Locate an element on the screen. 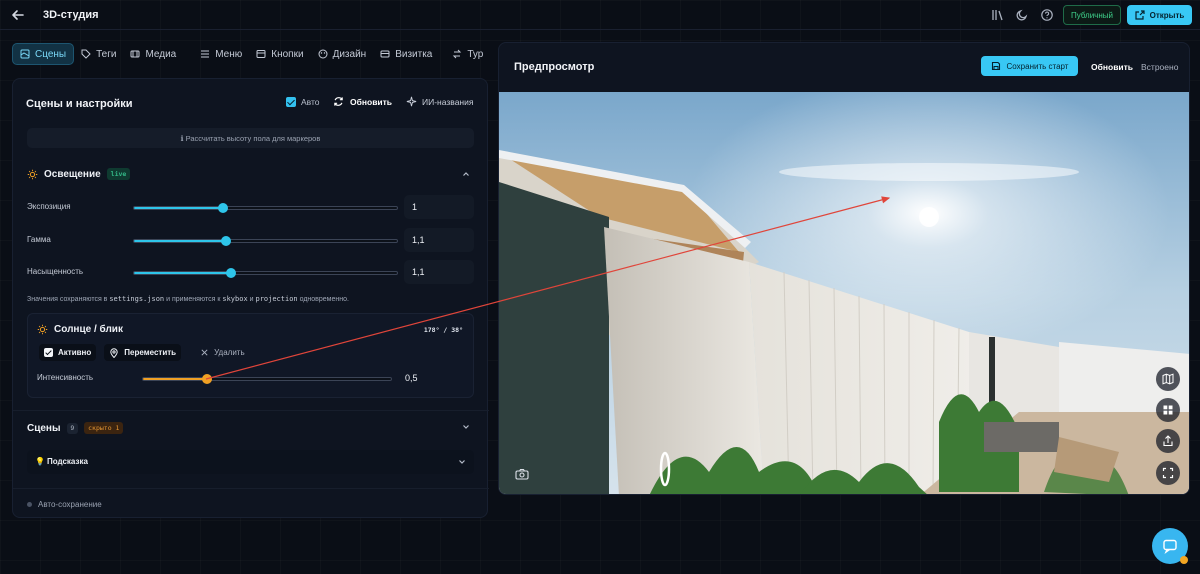 This screenshot has width=1200, height=574. scenes-header: Сцены 9 скрыто 1 is located at coordinates (75, 428).